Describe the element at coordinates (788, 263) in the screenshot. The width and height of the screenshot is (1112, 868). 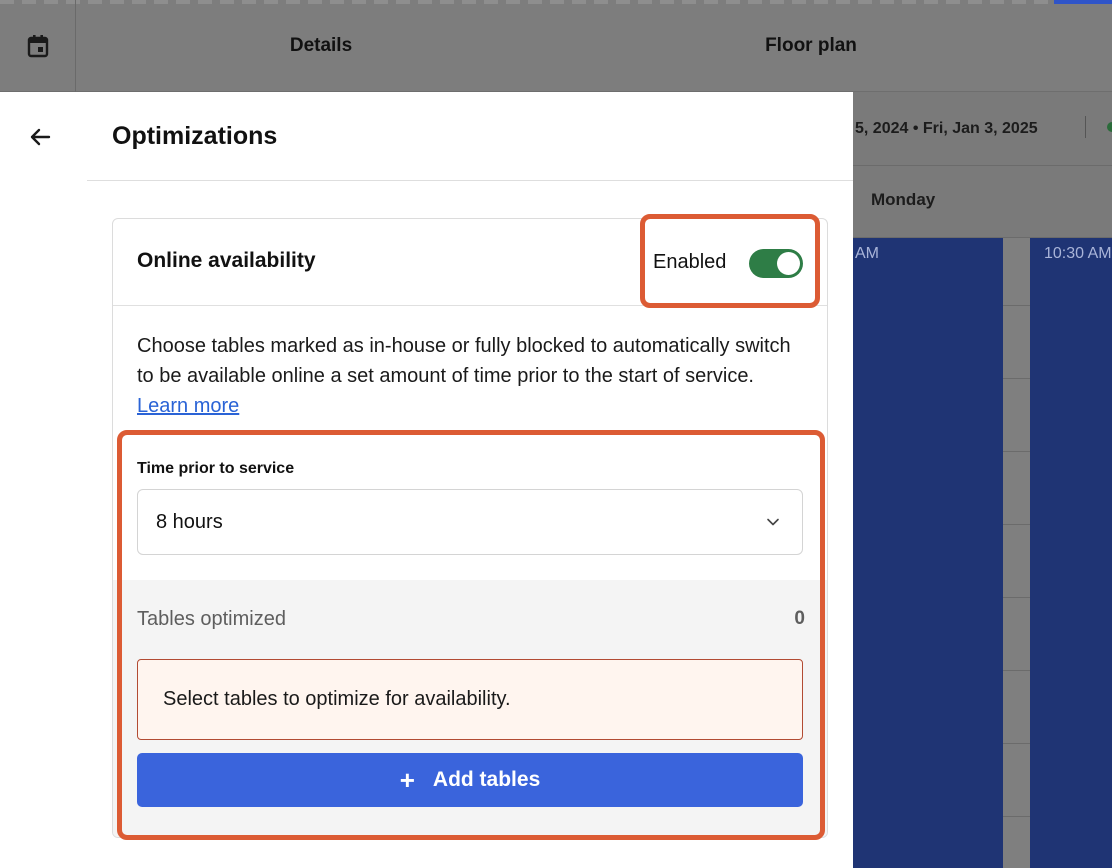
I see `toggle-knob` at that location.